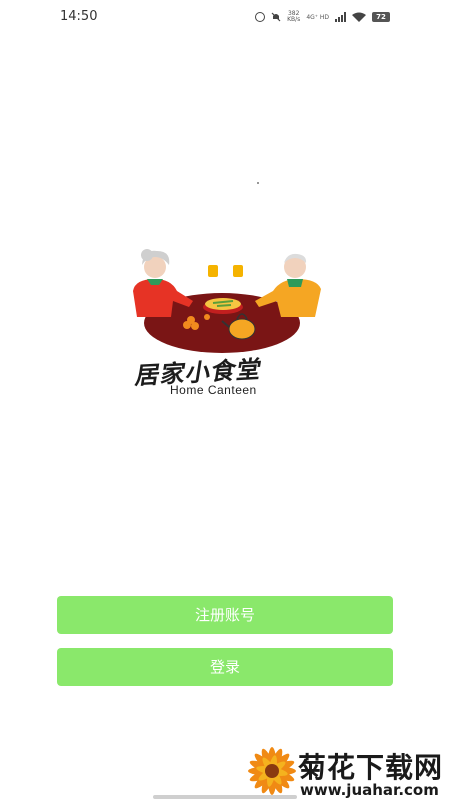  I want to click on network-type: 4G⁺ HD, so click(317, 17).